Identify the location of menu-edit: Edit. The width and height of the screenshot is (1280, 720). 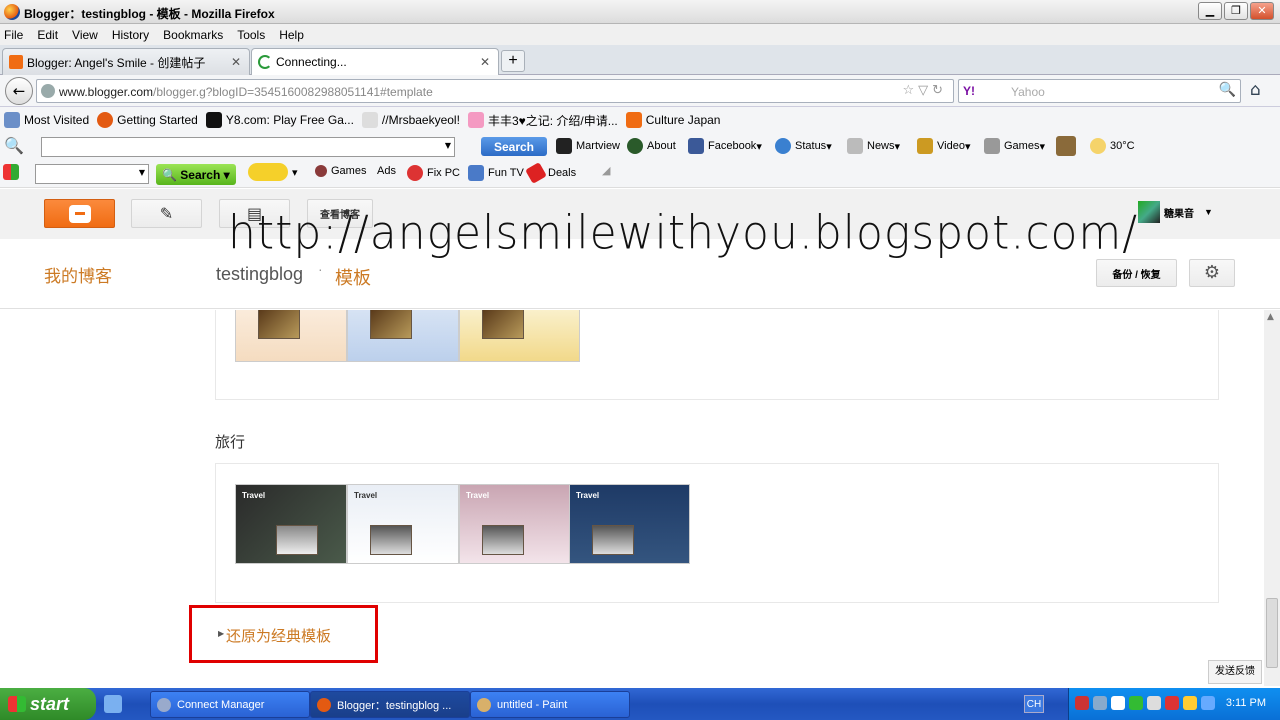
(47, 35).